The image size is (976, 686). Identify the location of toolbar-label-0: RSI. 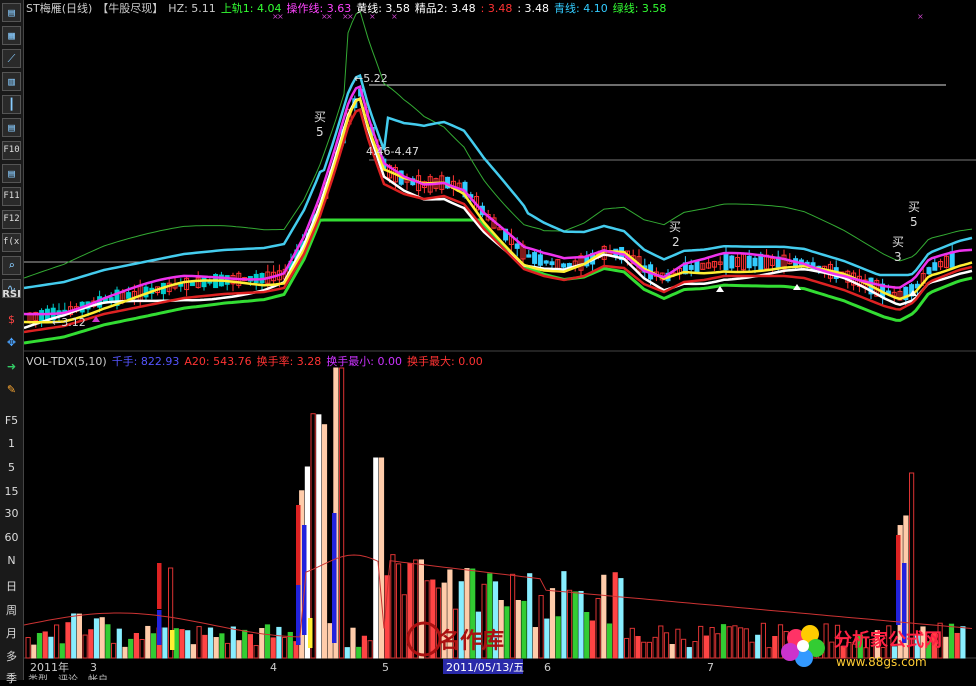
(11, 294).